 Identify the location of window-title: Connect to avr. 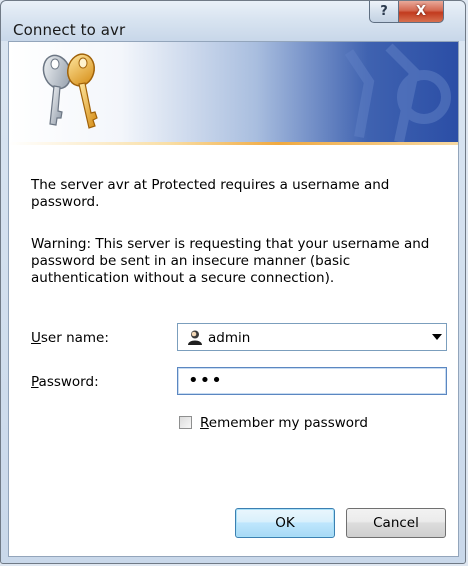
(69, 30).